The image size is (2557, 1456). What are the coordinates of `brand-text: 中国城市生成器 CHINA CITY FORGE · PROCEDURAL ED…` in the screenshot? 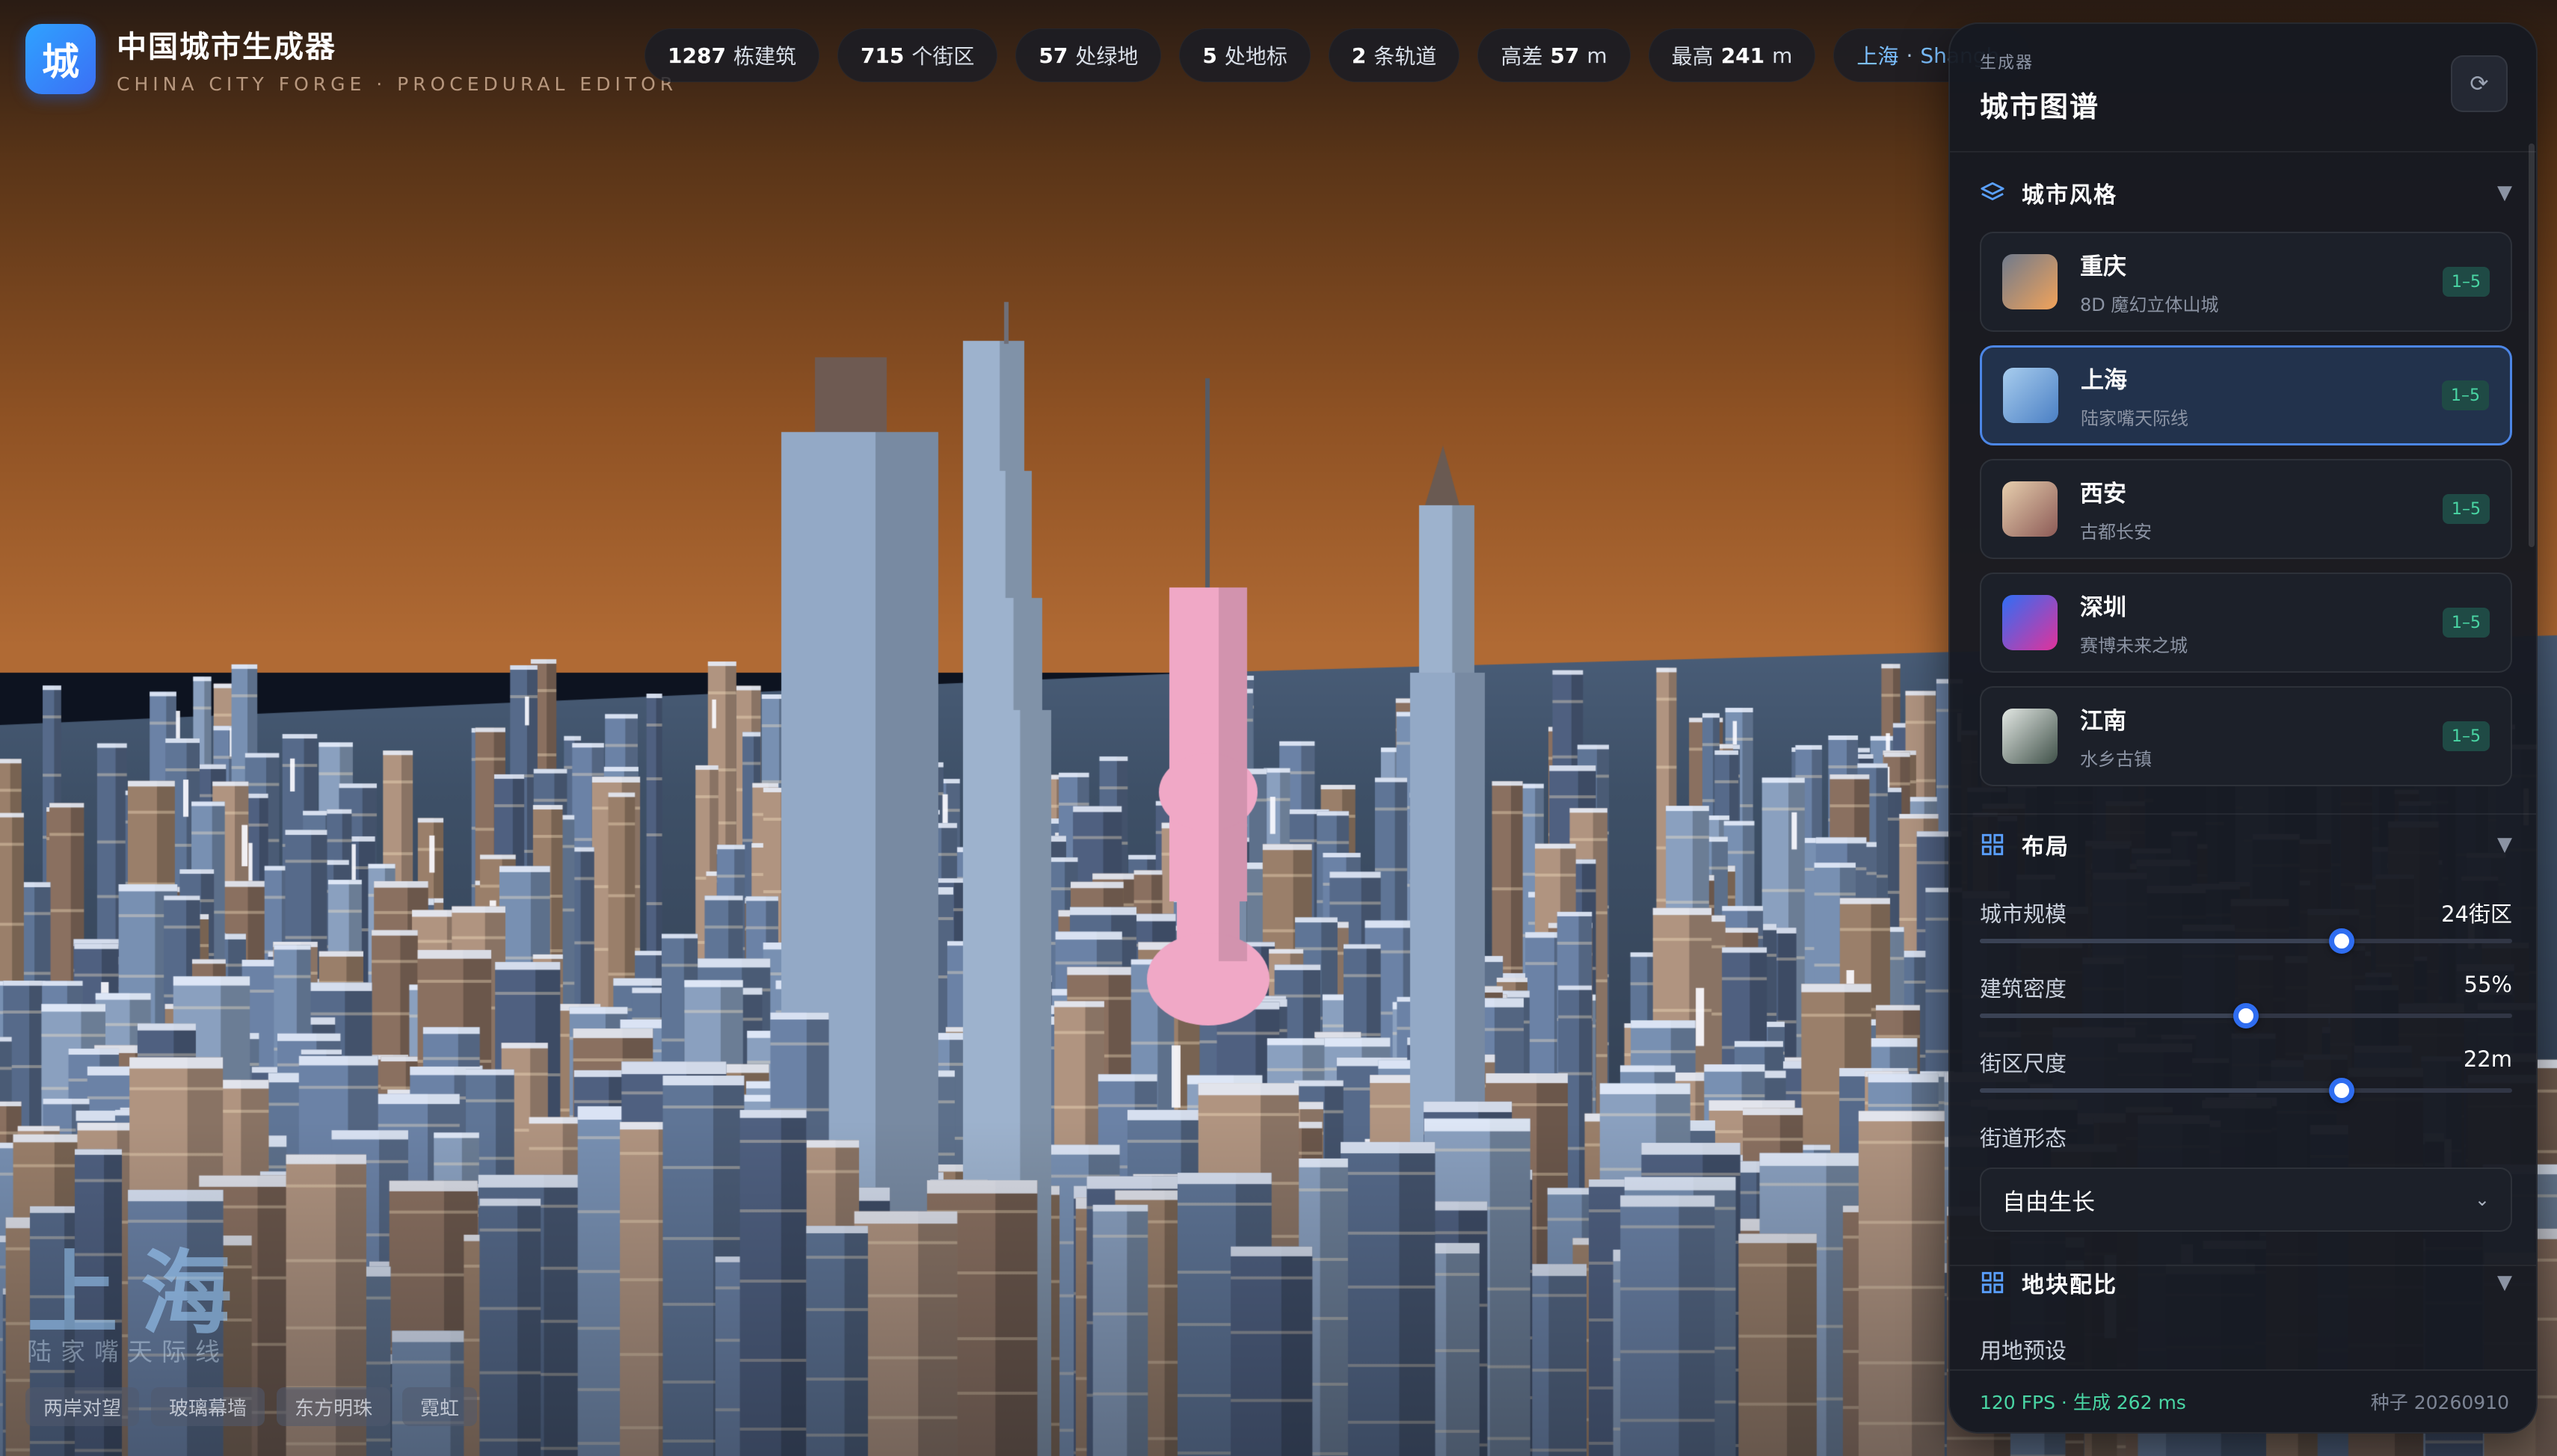 It's located at (397, 58).